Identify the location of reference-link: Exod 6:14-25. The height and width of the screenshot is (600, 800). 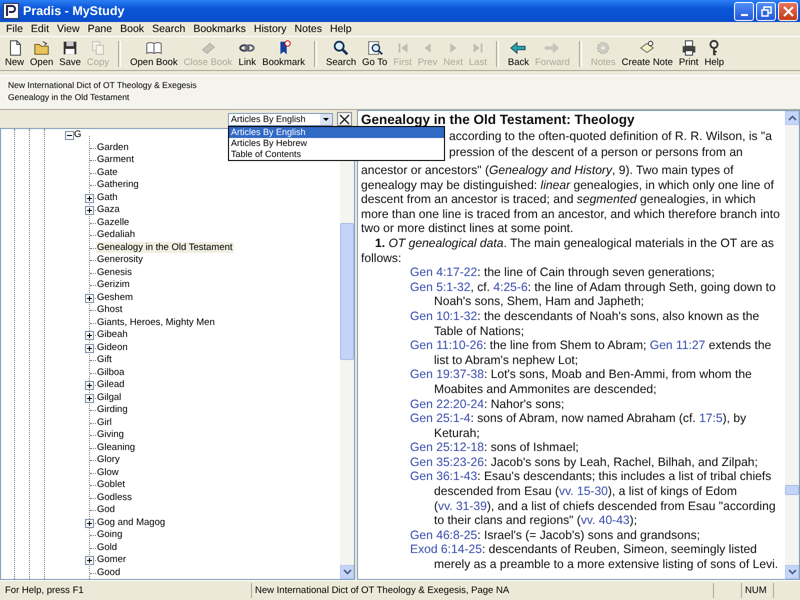
(446, 549).